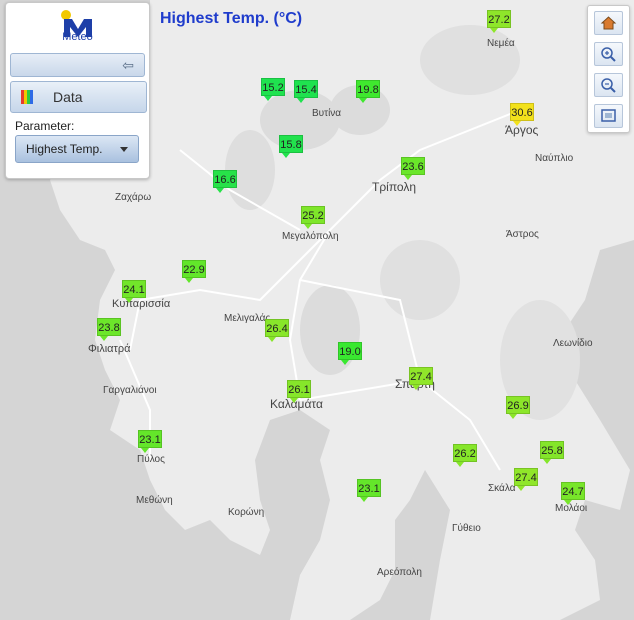  Describe the element at coordinates (608, 85) in the screenshot. I see `zoom-out-button` at that location.